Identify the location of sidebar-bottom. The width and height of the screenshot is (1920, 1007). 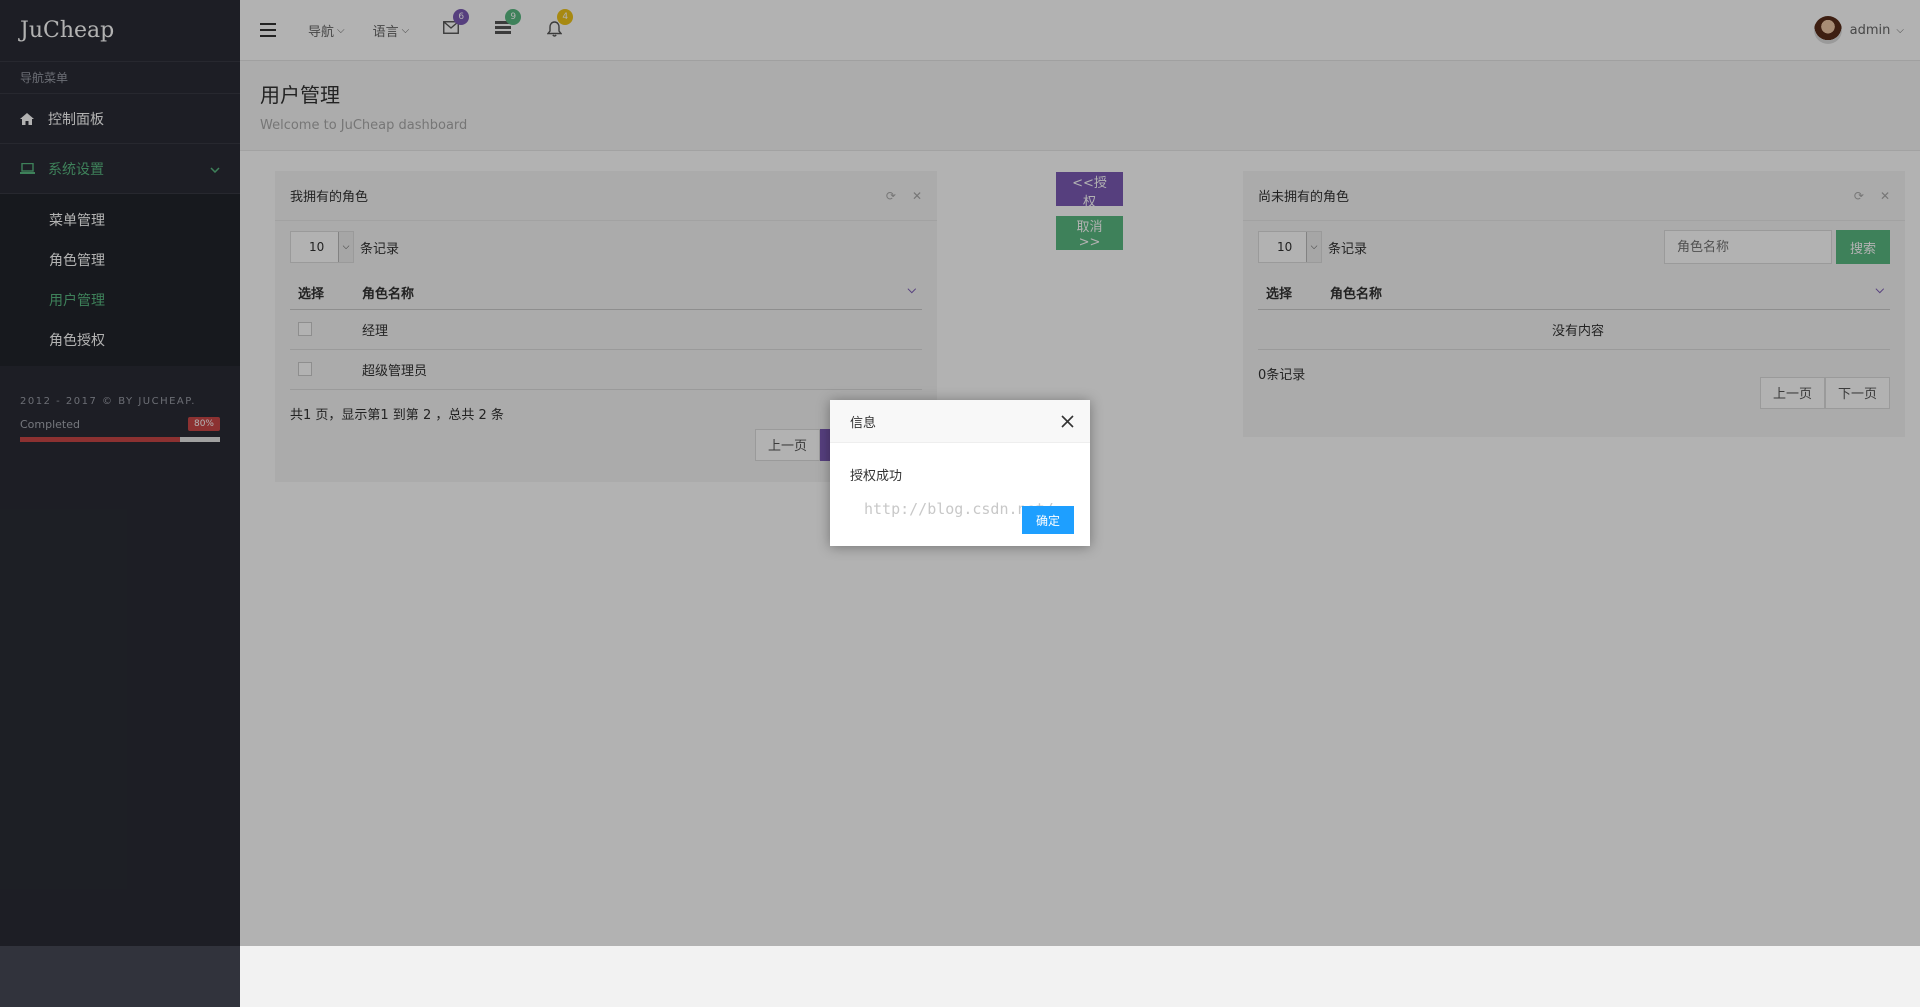
(120, 976).